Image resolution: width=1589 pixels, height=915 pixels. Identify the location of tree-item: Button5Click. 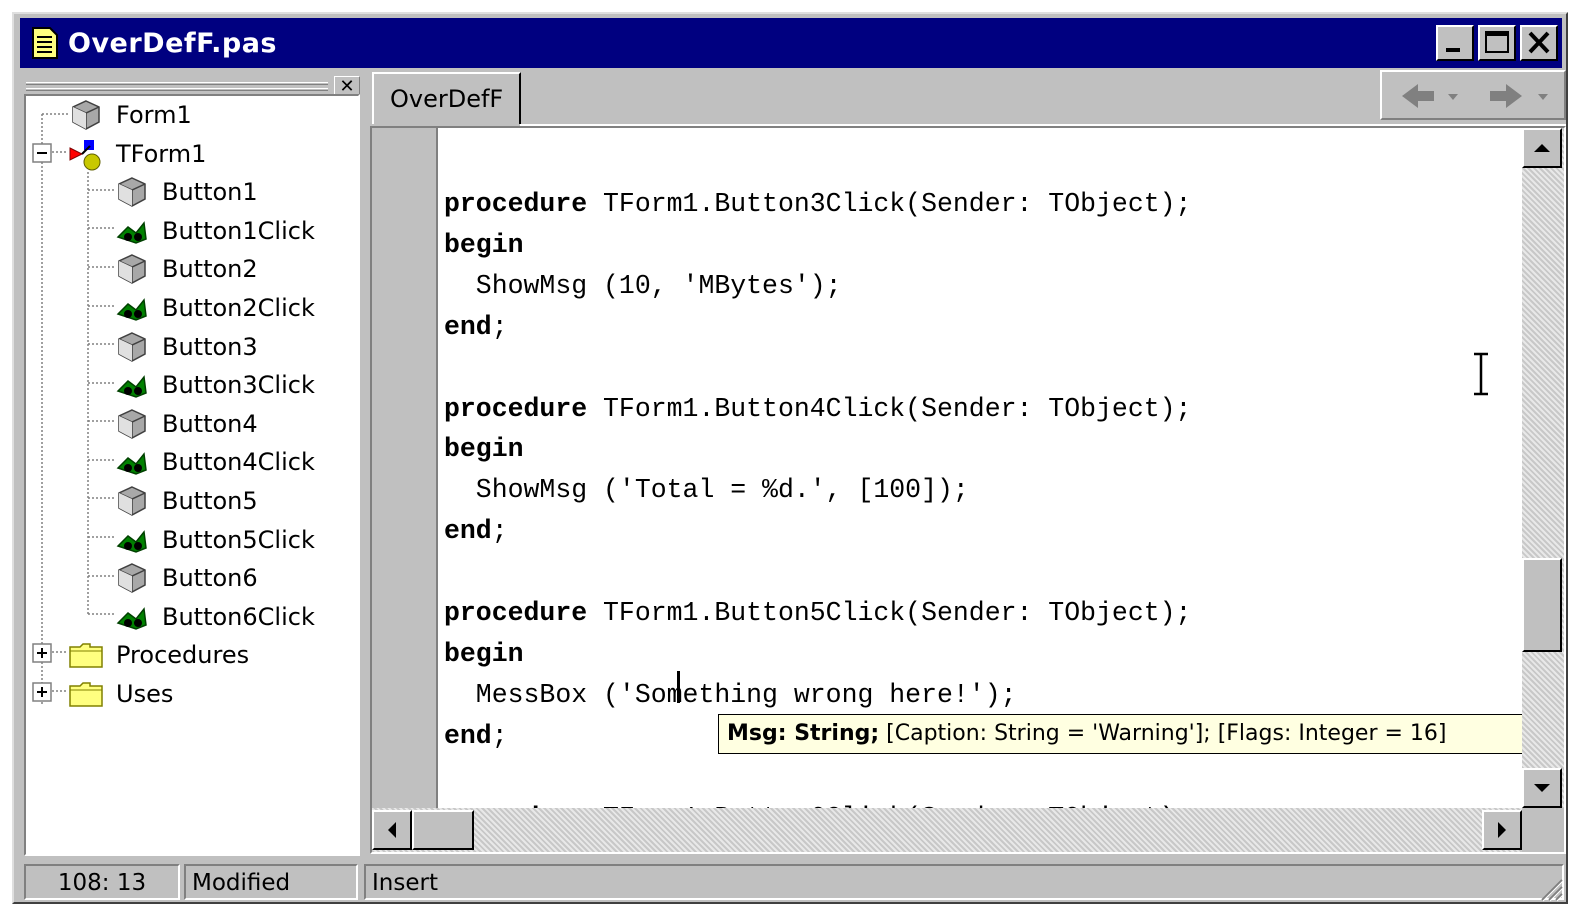
(214, 540).